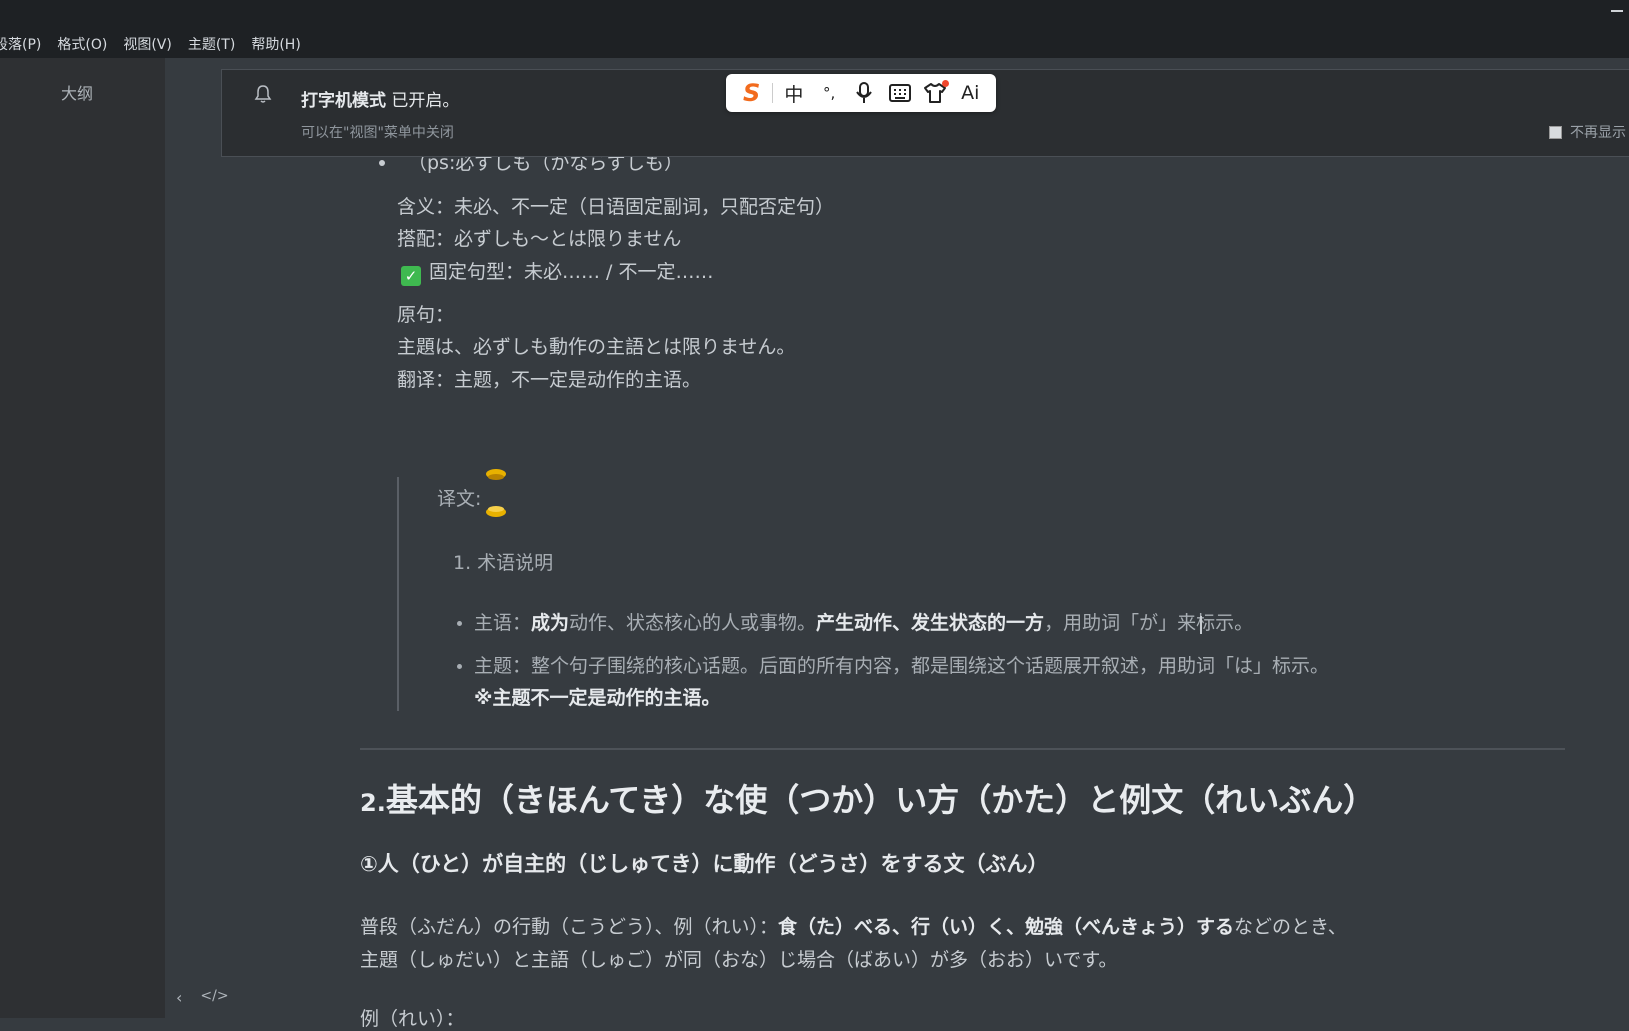 This screenshot has height=1031, width=1629. What do you see at coordinates (539, 239) in the screenshot?
I see `collocation-line: 搭配：必ずしも～とは限りません` at bounding box center [539, 239].